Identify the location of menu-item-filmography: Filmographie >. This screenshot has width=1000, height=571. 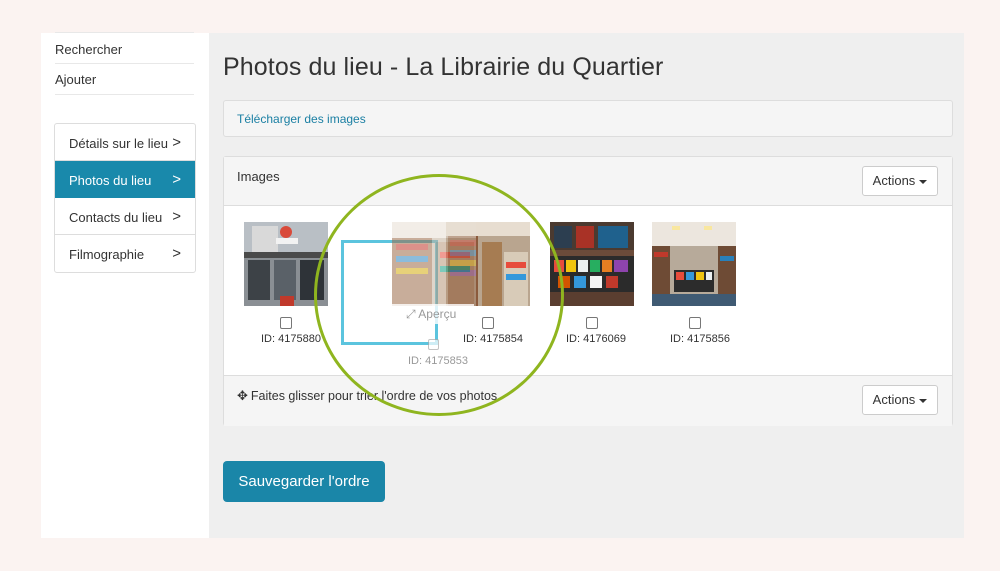
(125, 253).